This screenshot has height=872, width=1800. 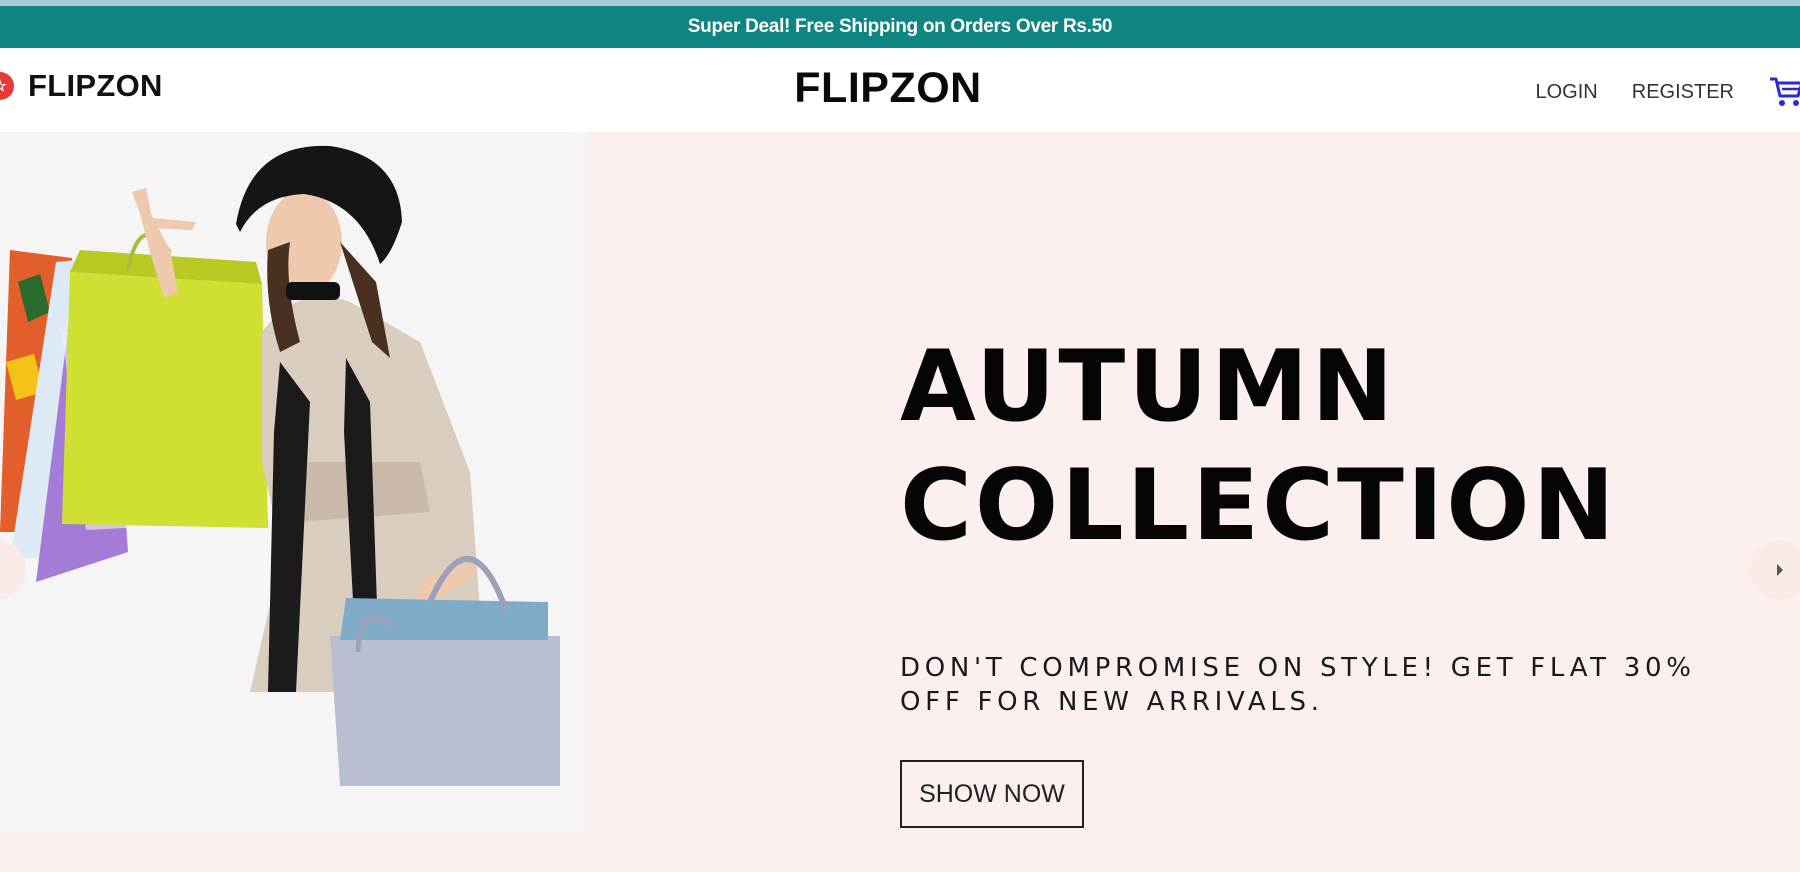 What do you see at coordinates (888, 88) in the screenshot?
I see `brand-title: FLIPZON` at bounding box center [888, 88].